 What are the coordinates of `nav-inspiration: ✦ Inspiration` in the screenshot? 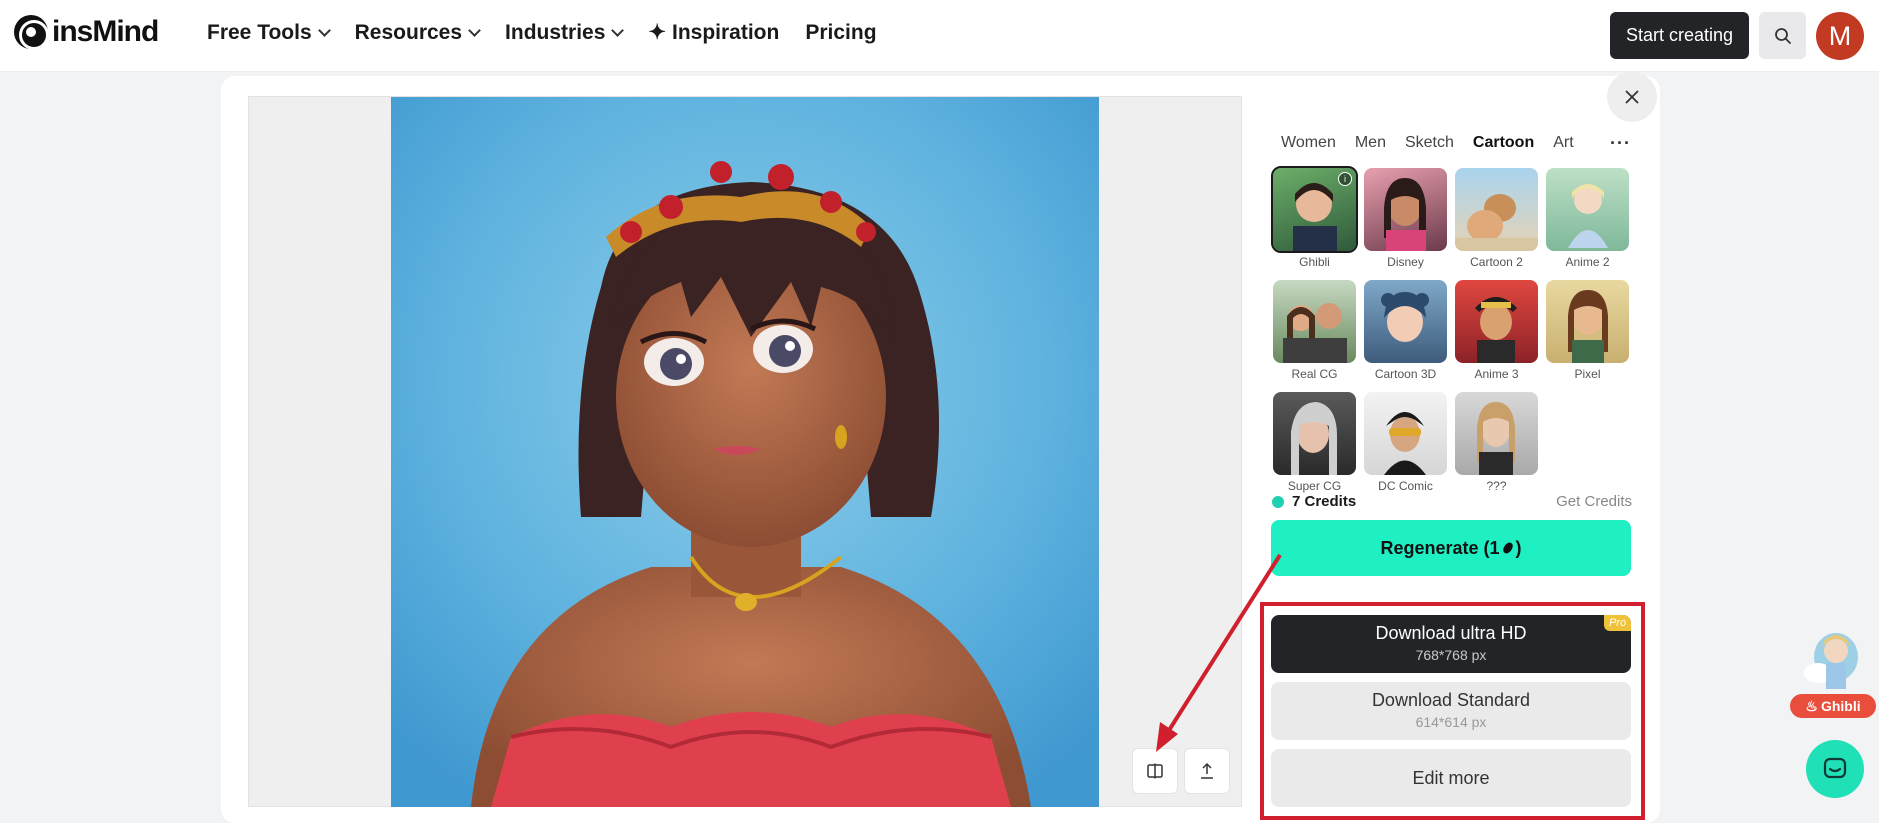 It's located at (713, 32).